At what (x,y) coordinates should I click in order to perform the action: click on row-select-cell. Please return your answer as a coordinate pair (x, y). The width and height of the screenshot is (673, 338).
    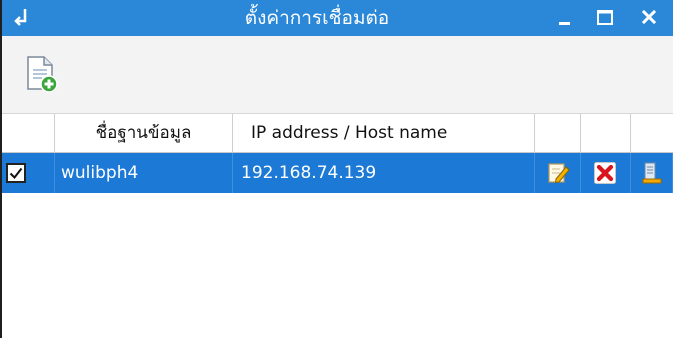
    Looking at the image, I should click on (28, 173).